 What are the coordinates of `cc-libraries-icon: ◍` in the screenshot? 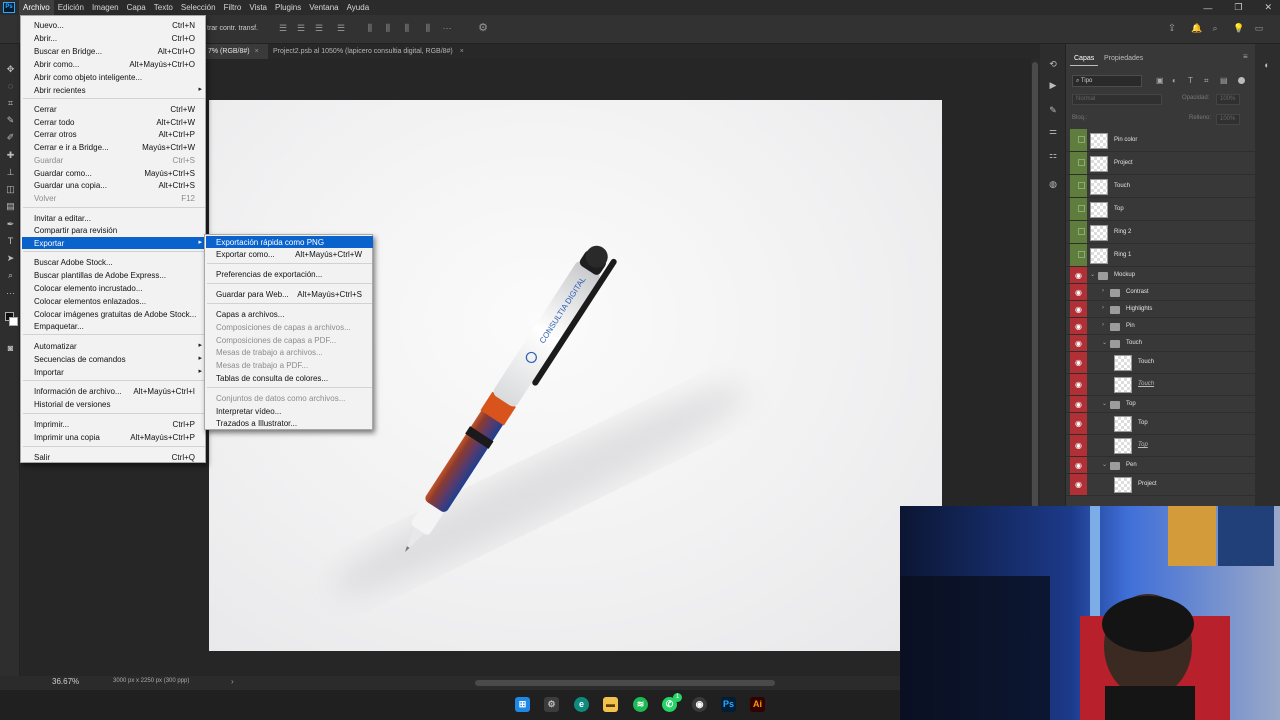 It's located at (1053, 184).